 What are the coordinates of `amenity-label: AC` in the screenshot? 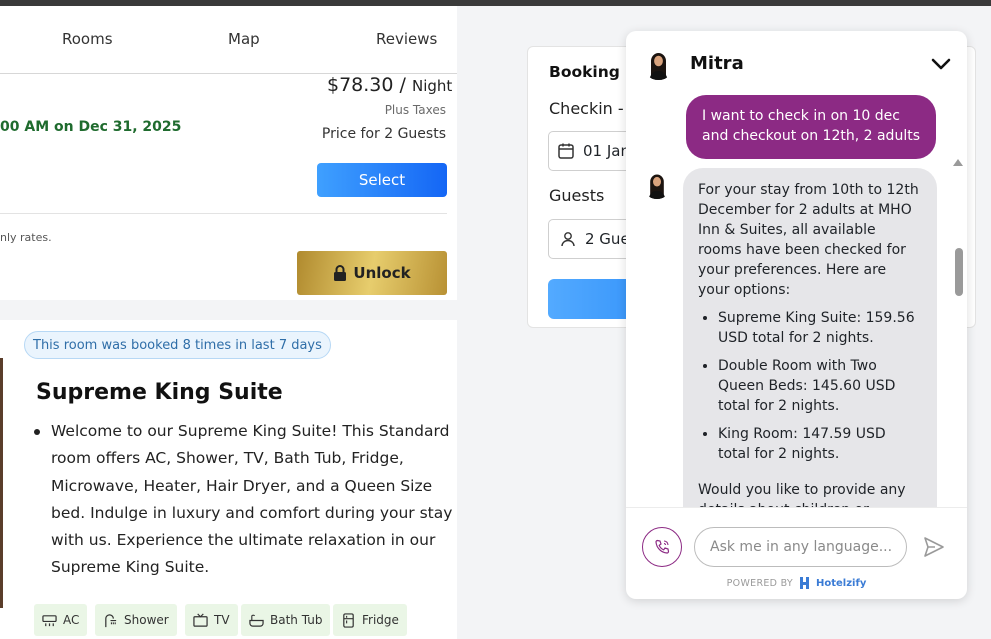 It's located at (71, 620).